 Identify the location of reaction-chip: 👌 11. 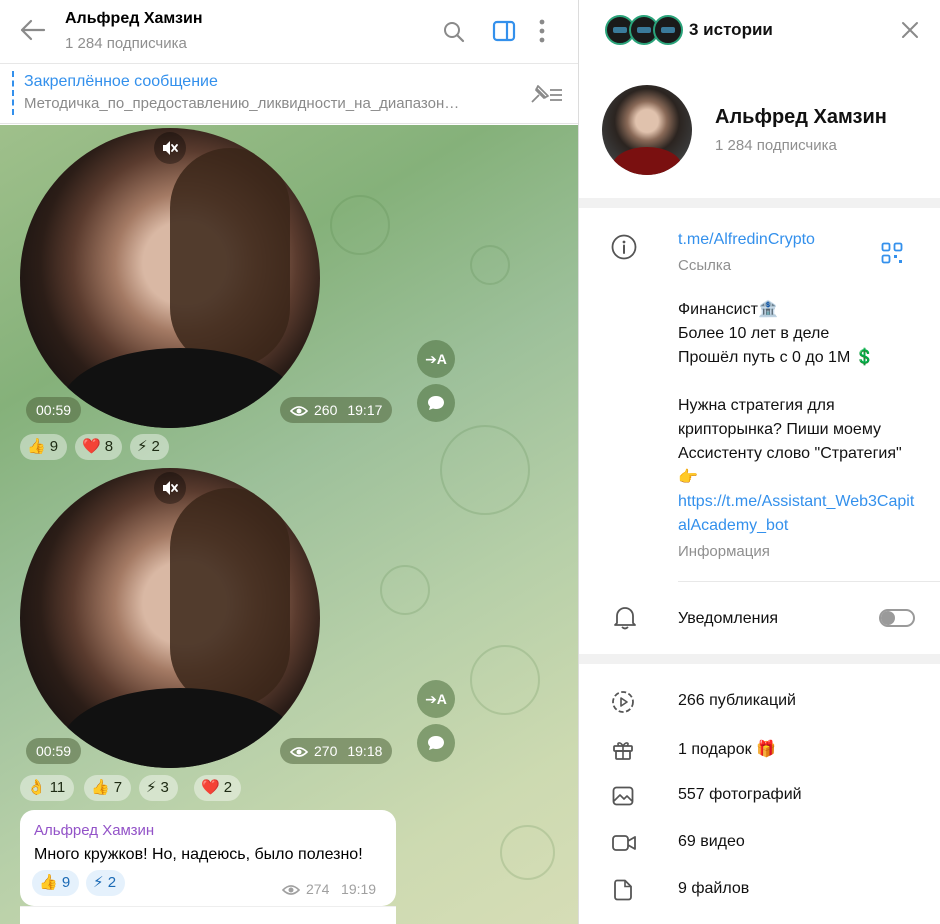
(47, 788).